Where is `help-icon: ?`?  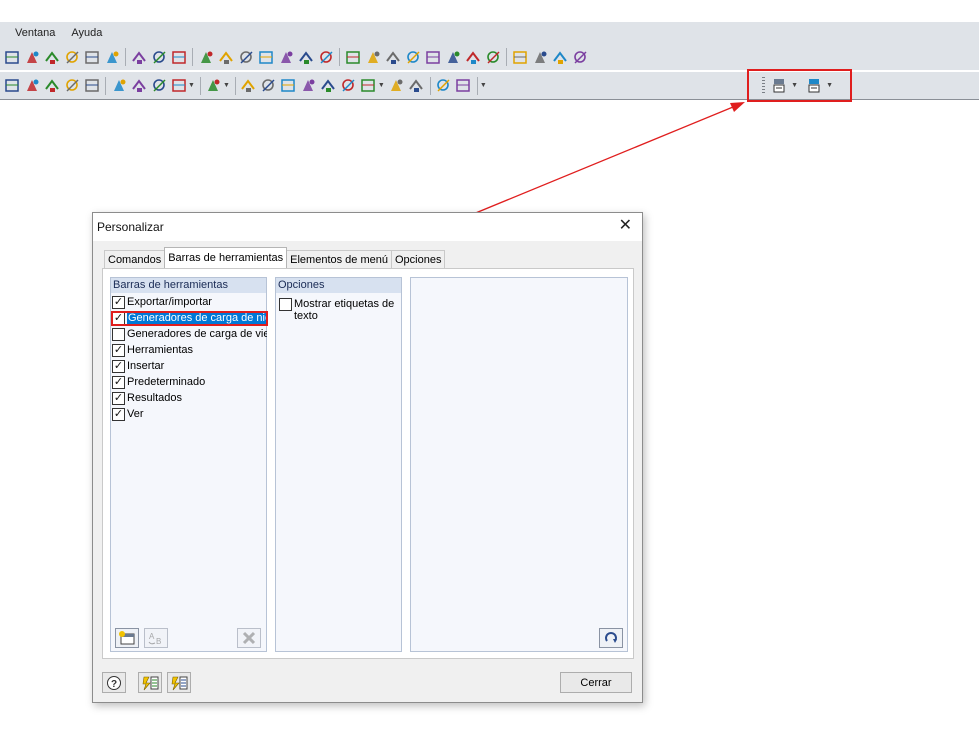 help-icon: ? is located at coordinates (114, 682).